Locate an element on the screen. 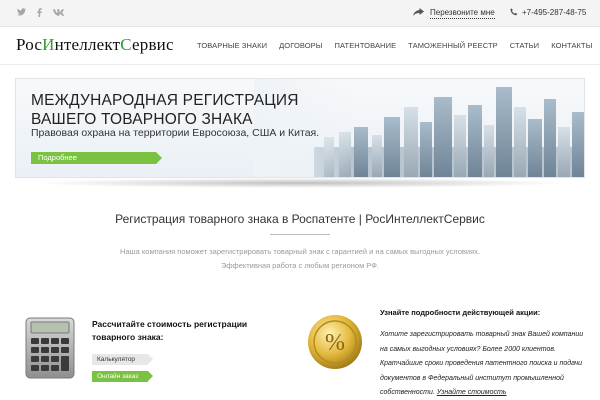  site-logo: РосИнтеллектСервис is located at coordinates (95, 45).